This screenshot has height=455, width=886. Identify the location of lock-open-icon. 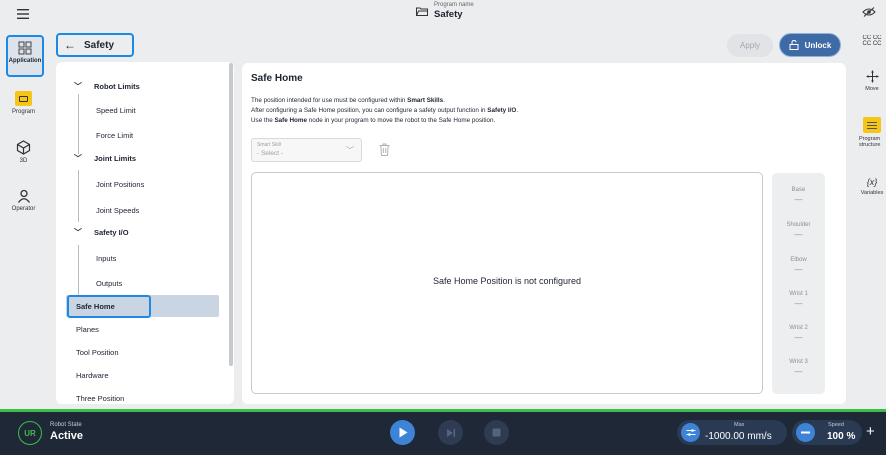
(794, 45).